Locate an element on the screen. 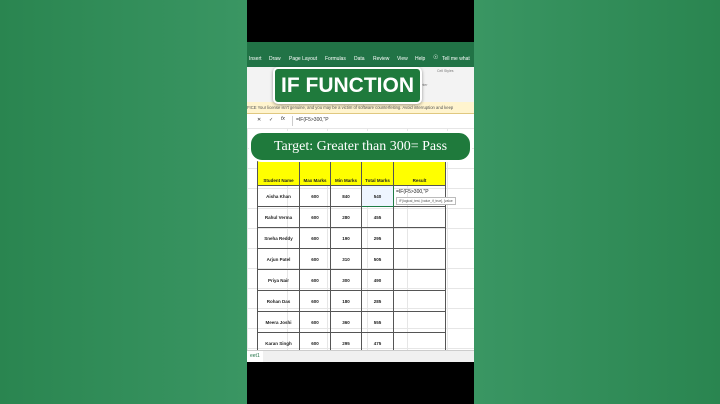  cell-total: 505 is located at coordinates (377, 259).